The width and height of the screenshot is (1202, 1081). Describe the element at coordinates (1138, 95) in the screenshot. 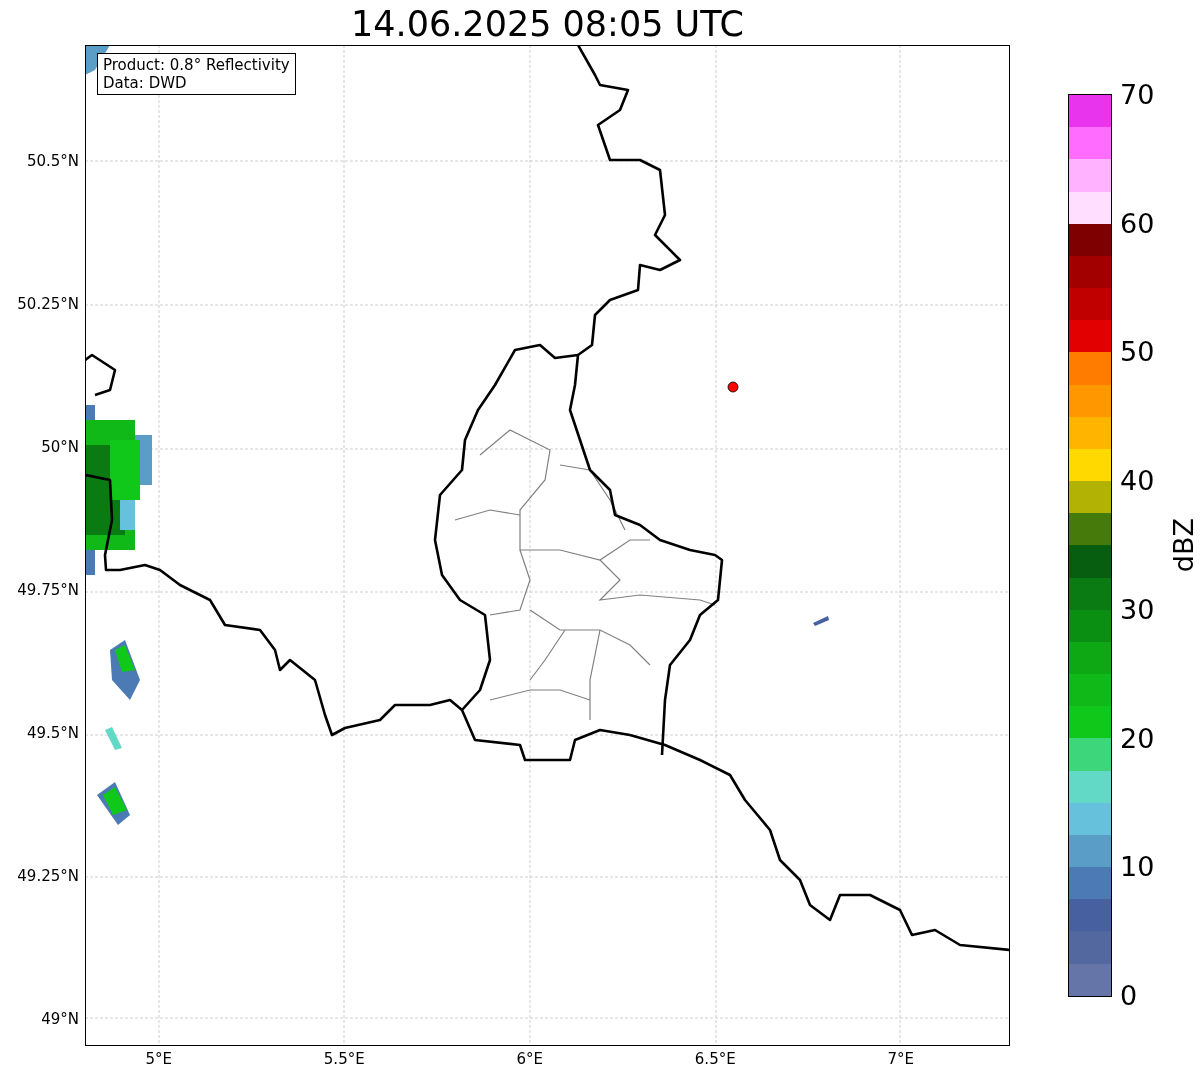

I see `colorbar-tick-label: 70` at that location.